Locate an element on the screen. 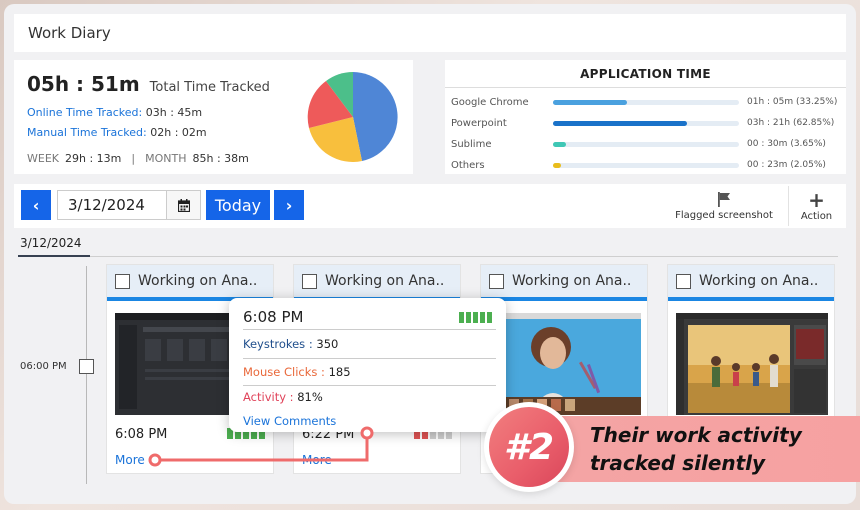 This screenshot has width=860, height=510. promo-badge: #2 is located at coordinates (529, 447).